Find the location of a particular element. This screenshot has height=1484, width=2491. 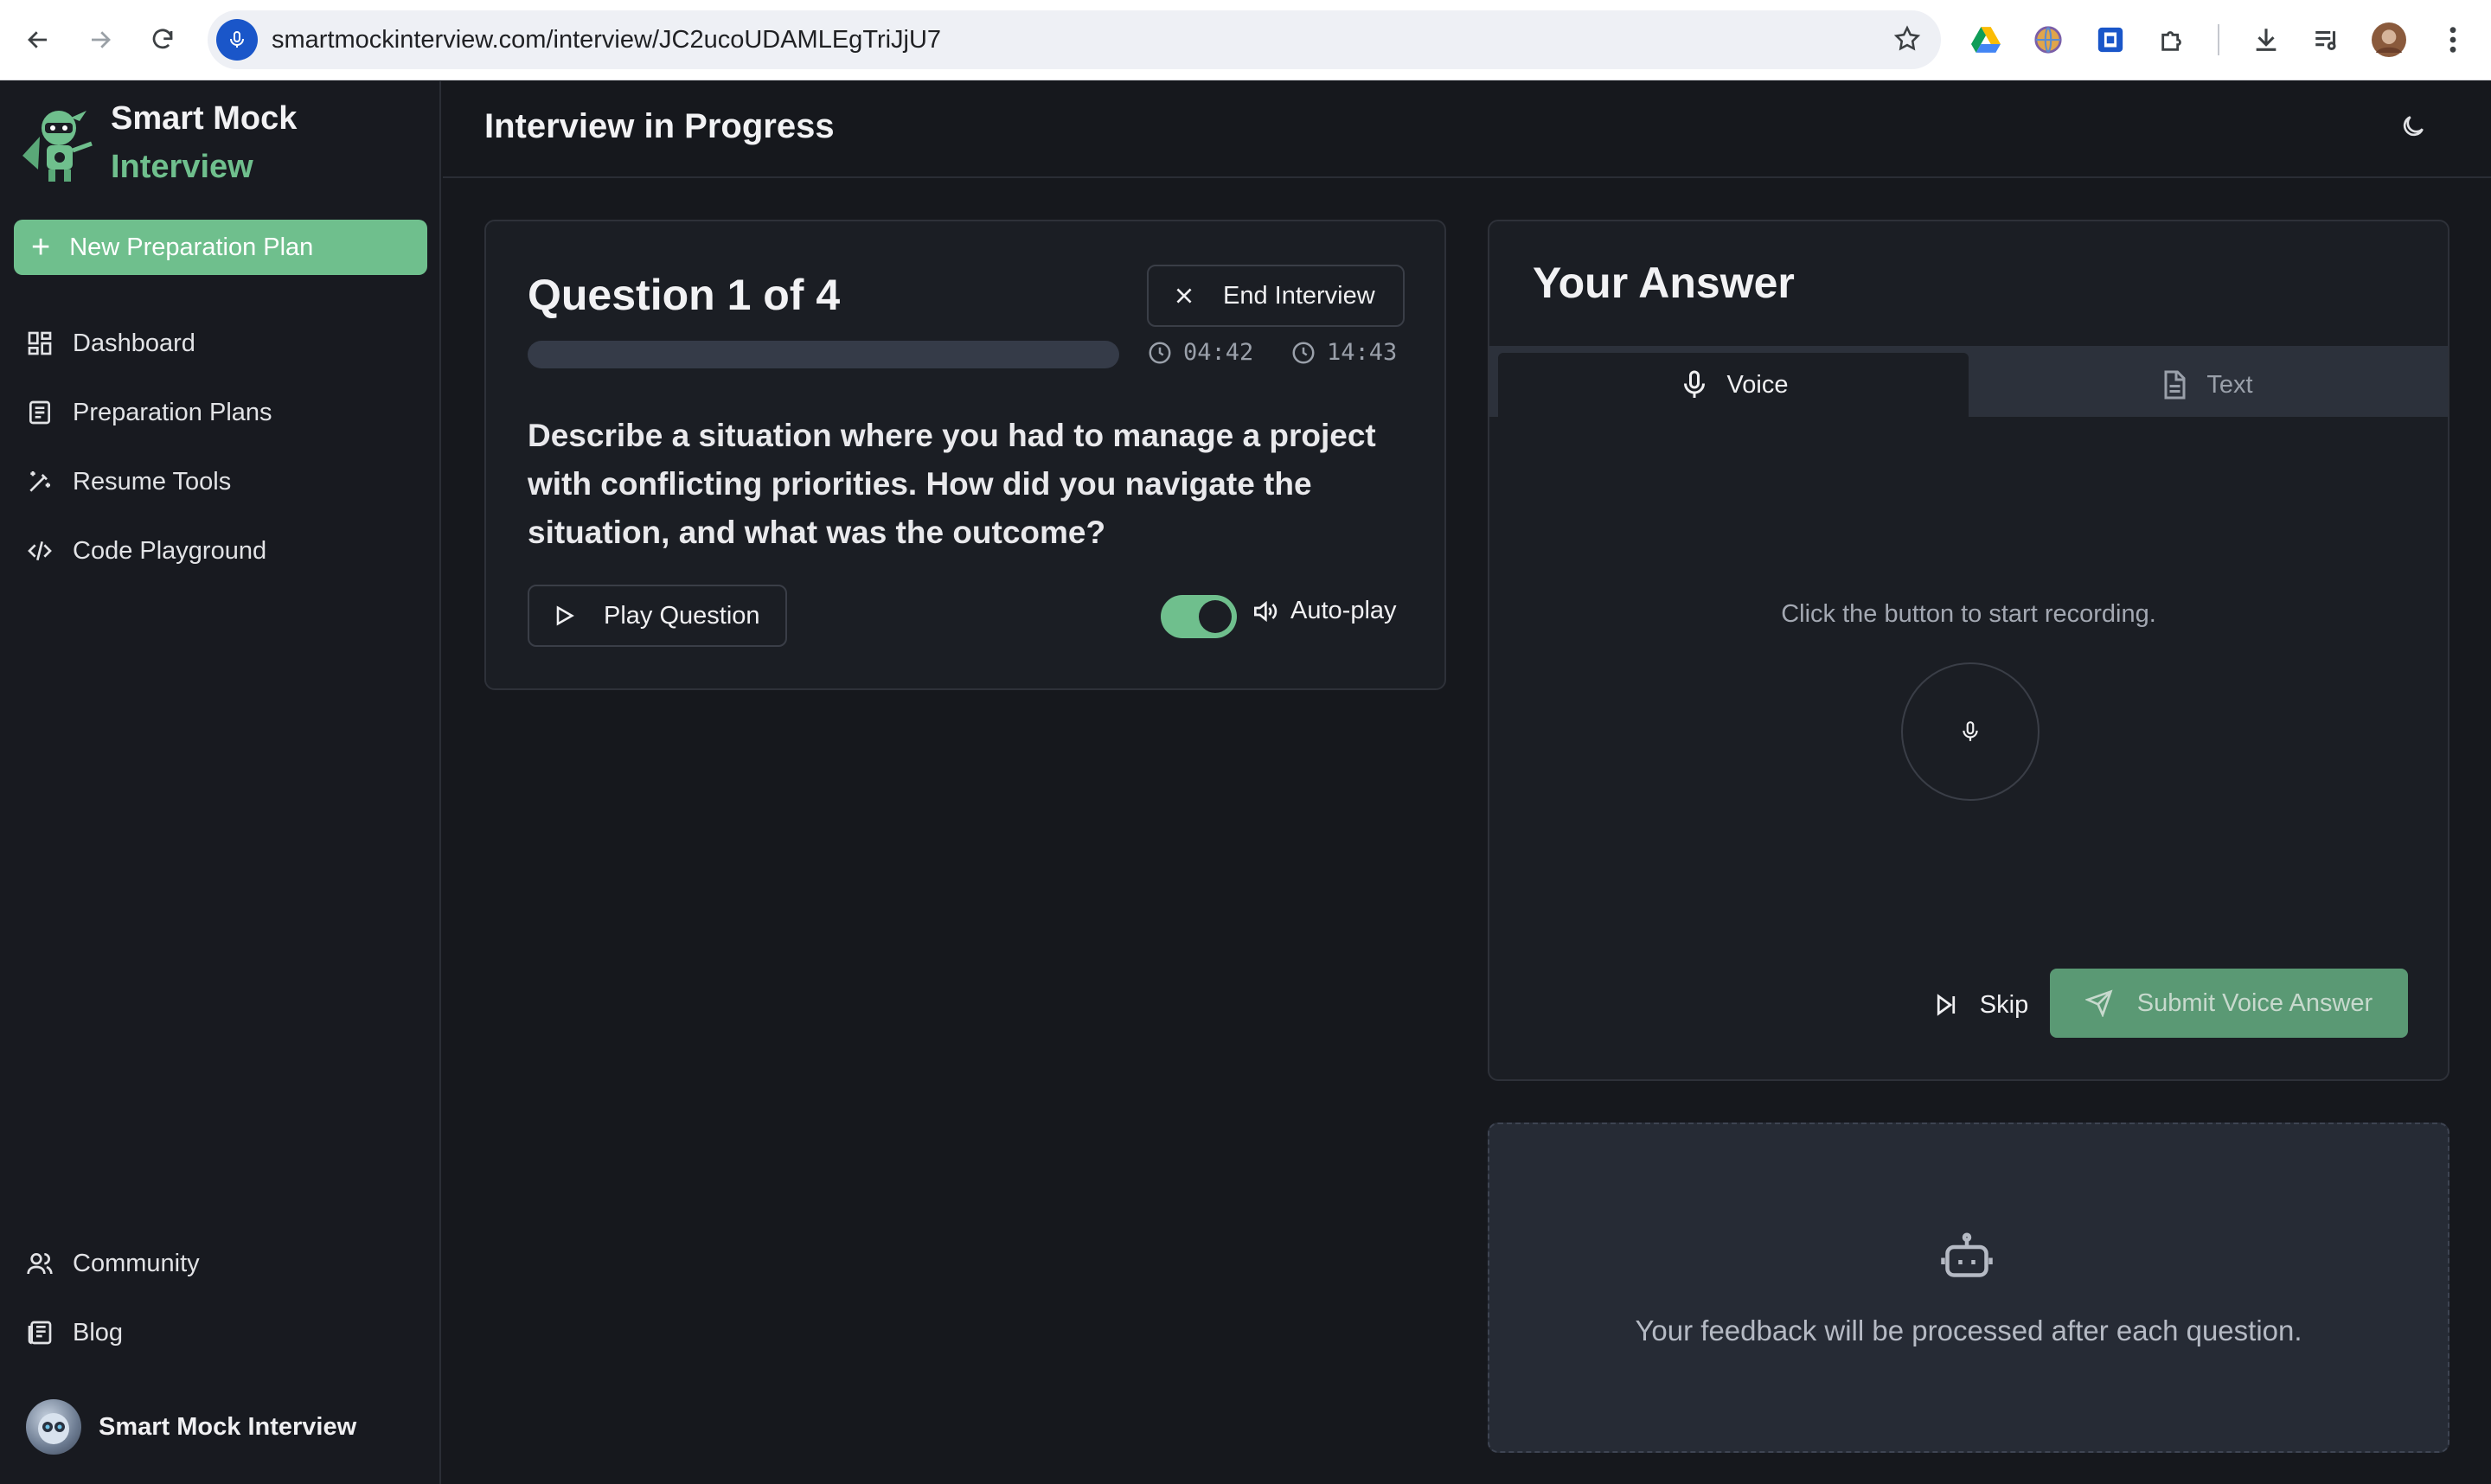

toggle-knob is located at coordinates (1215, 617).